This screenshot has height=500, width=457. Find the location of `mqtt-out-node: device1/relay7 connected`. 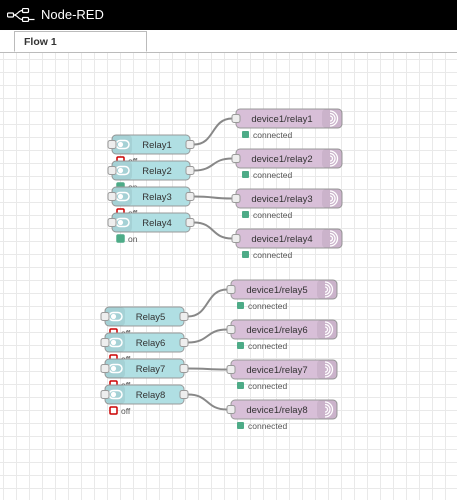

mqtt-out-node: device1/relay7 connected is located at coordinates (282, 375).